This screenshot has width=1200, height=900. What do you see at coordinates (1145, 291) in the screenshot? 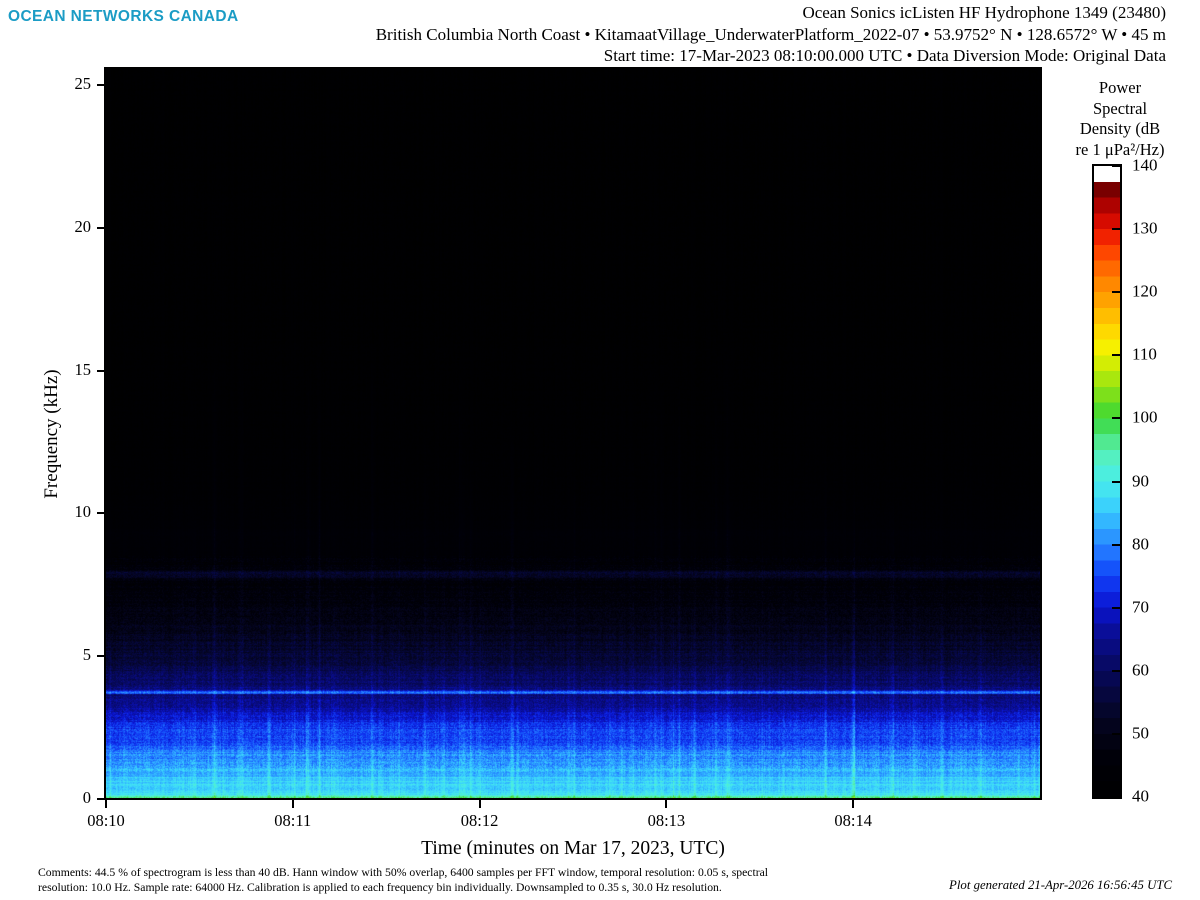
I see `colorbar-tick-label: 120` at bounding box center [1145, 291].